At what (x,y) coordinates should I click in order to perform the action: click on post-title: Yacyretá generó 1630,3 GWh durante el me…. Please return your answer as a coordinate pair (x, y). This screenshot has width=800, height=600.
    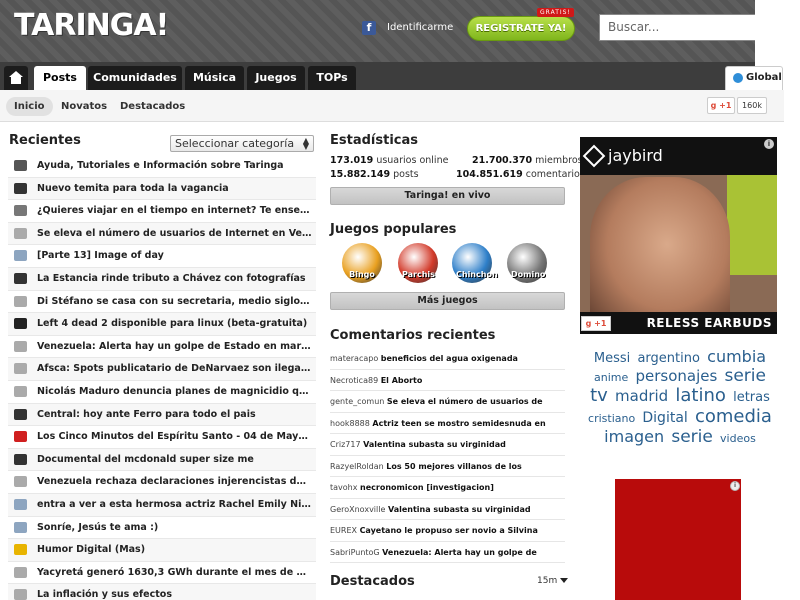
    Looking at the image, I should click on (174, 572).